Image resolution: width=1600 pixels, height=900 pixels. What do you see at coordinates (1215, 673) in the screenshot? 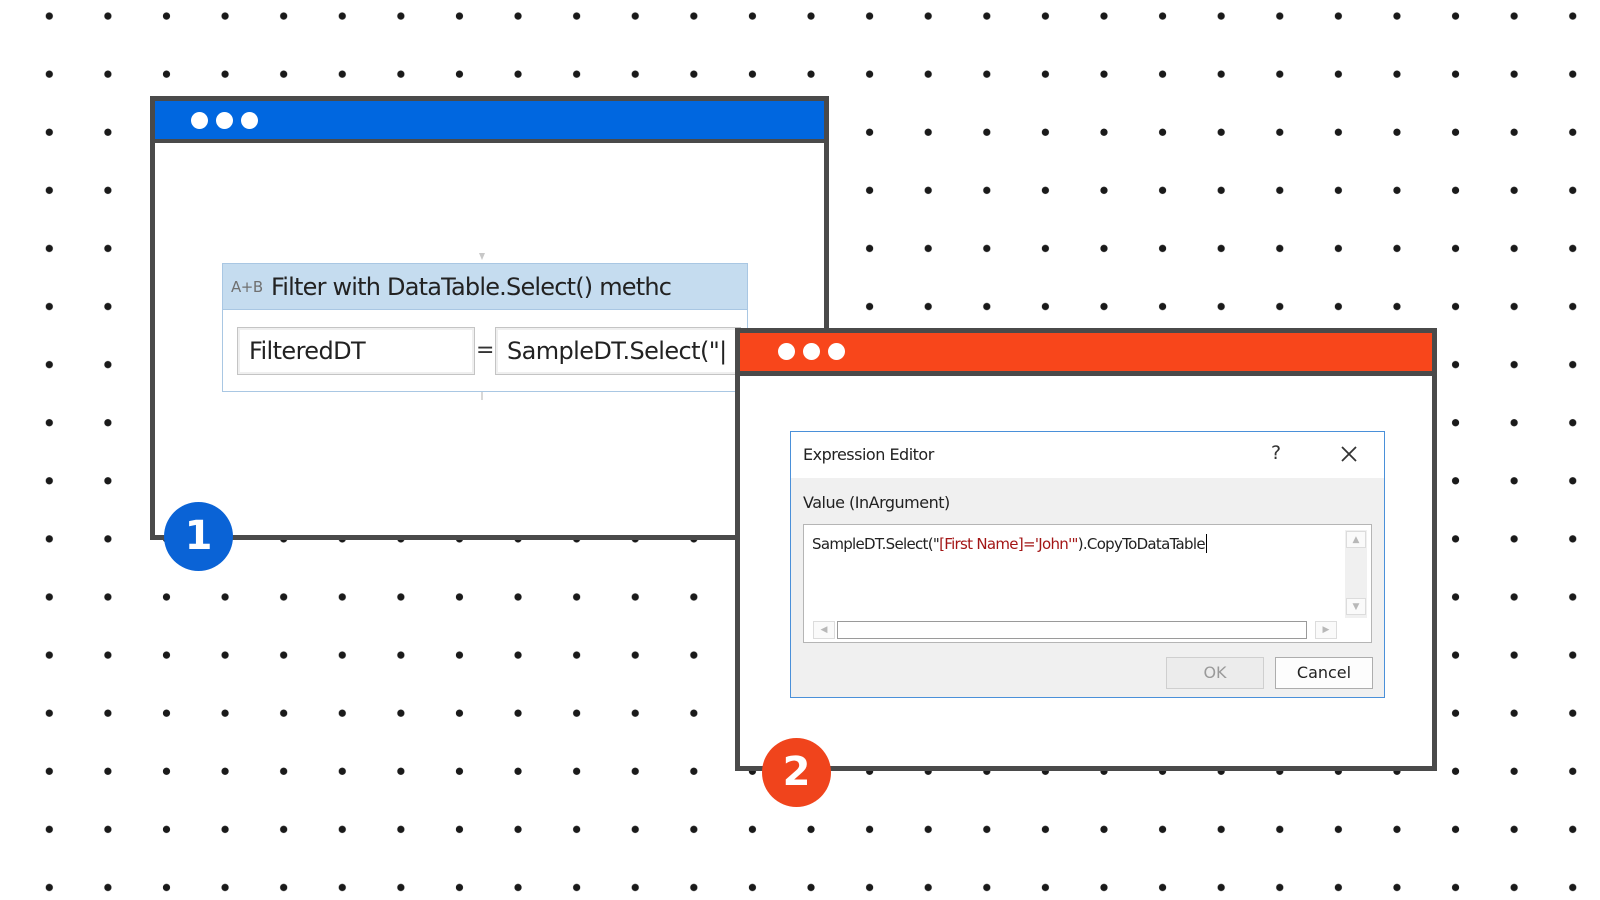
I see `ok-button: OK` at bounding box center [1215, 673].